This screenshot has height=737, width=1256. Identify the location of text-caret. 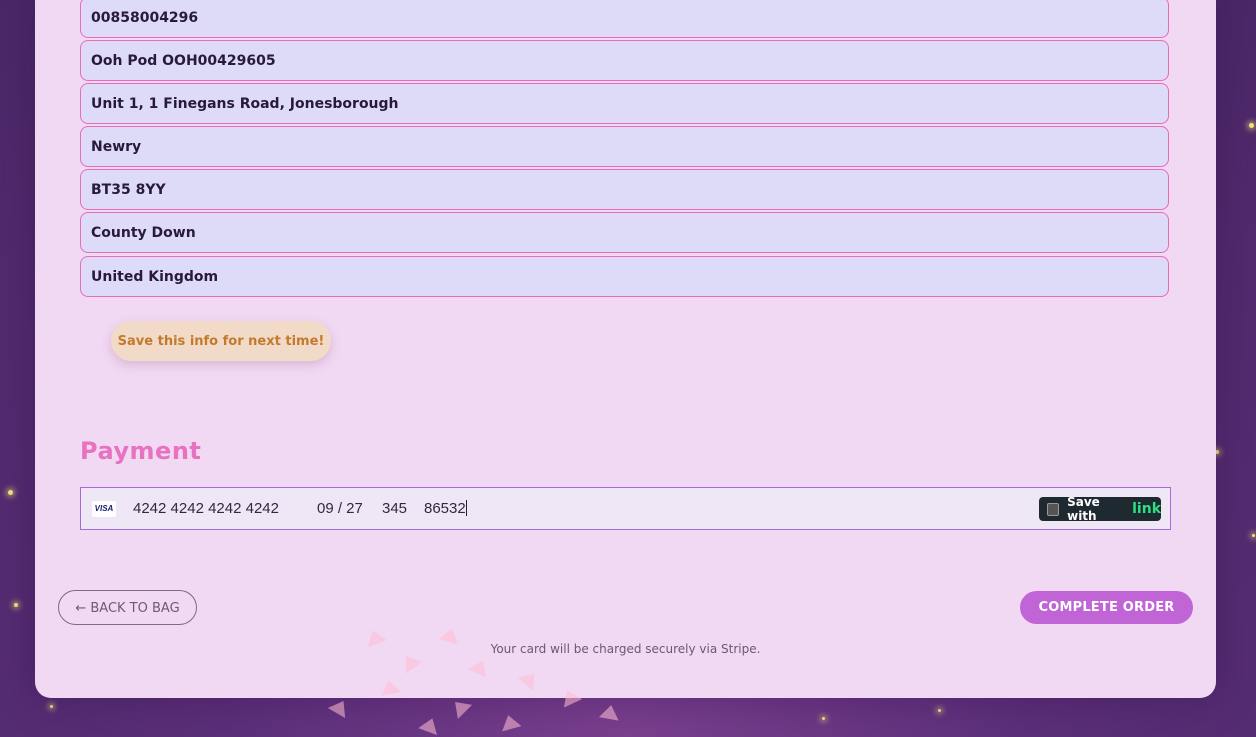
(466, 508).